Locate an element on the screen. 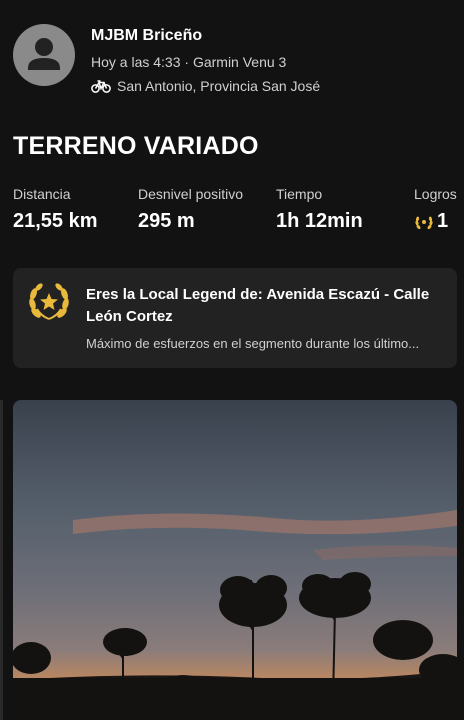 This screenshot has height=720, width=464. user-name: MJBM Briceño is located at coordinates (146, 36).